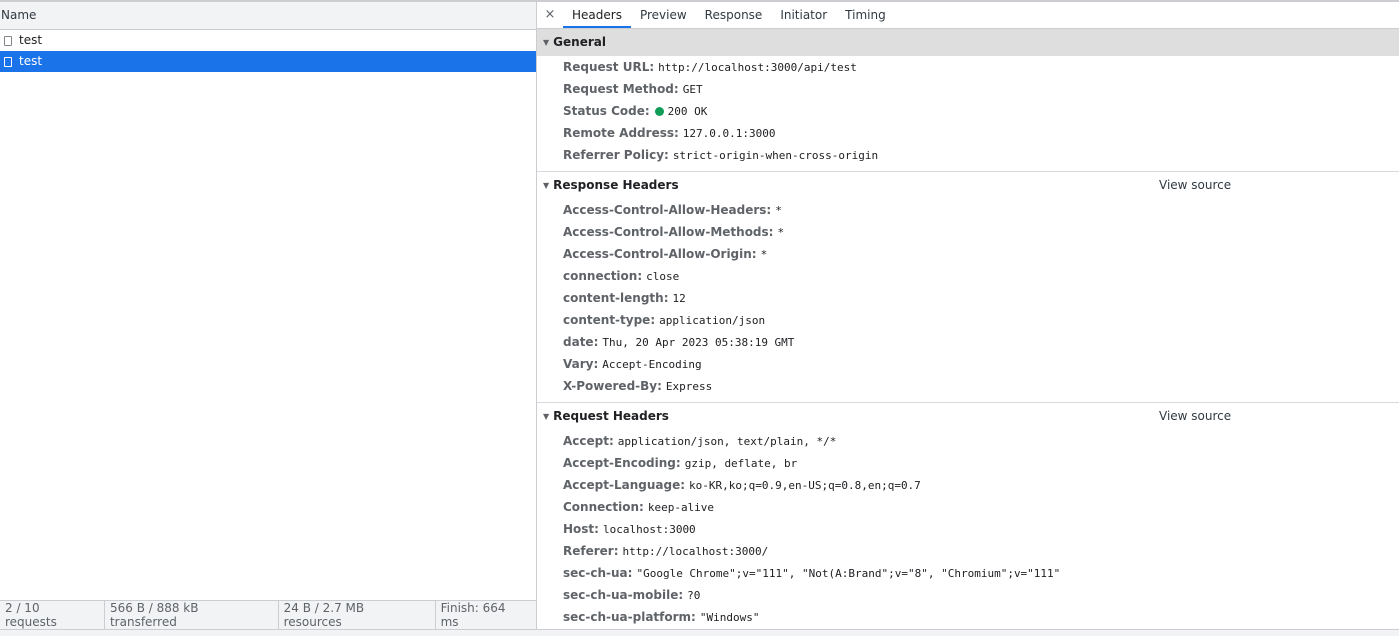  What do you see at coordinates (679, 298) in the screenshot?
I see `header-value: 12` at bounding box center [679, 298].